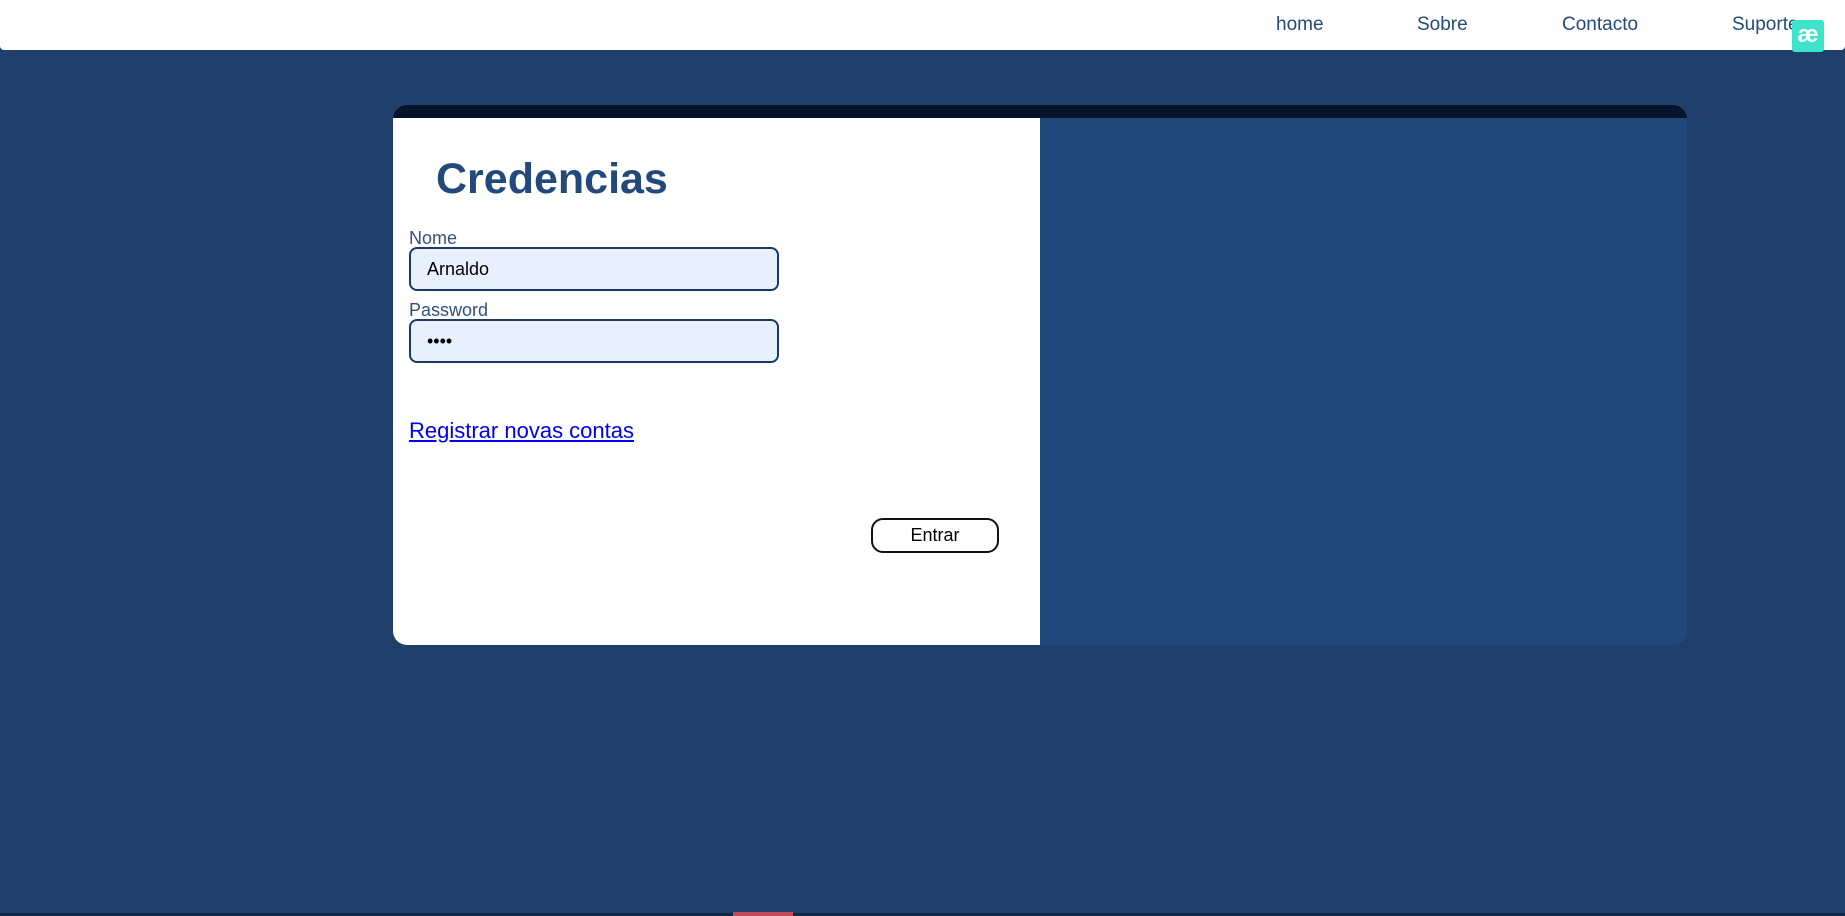 This screenshot has height=916, width=1845. I want to click on page-title: Credencias, so click(552, 179).